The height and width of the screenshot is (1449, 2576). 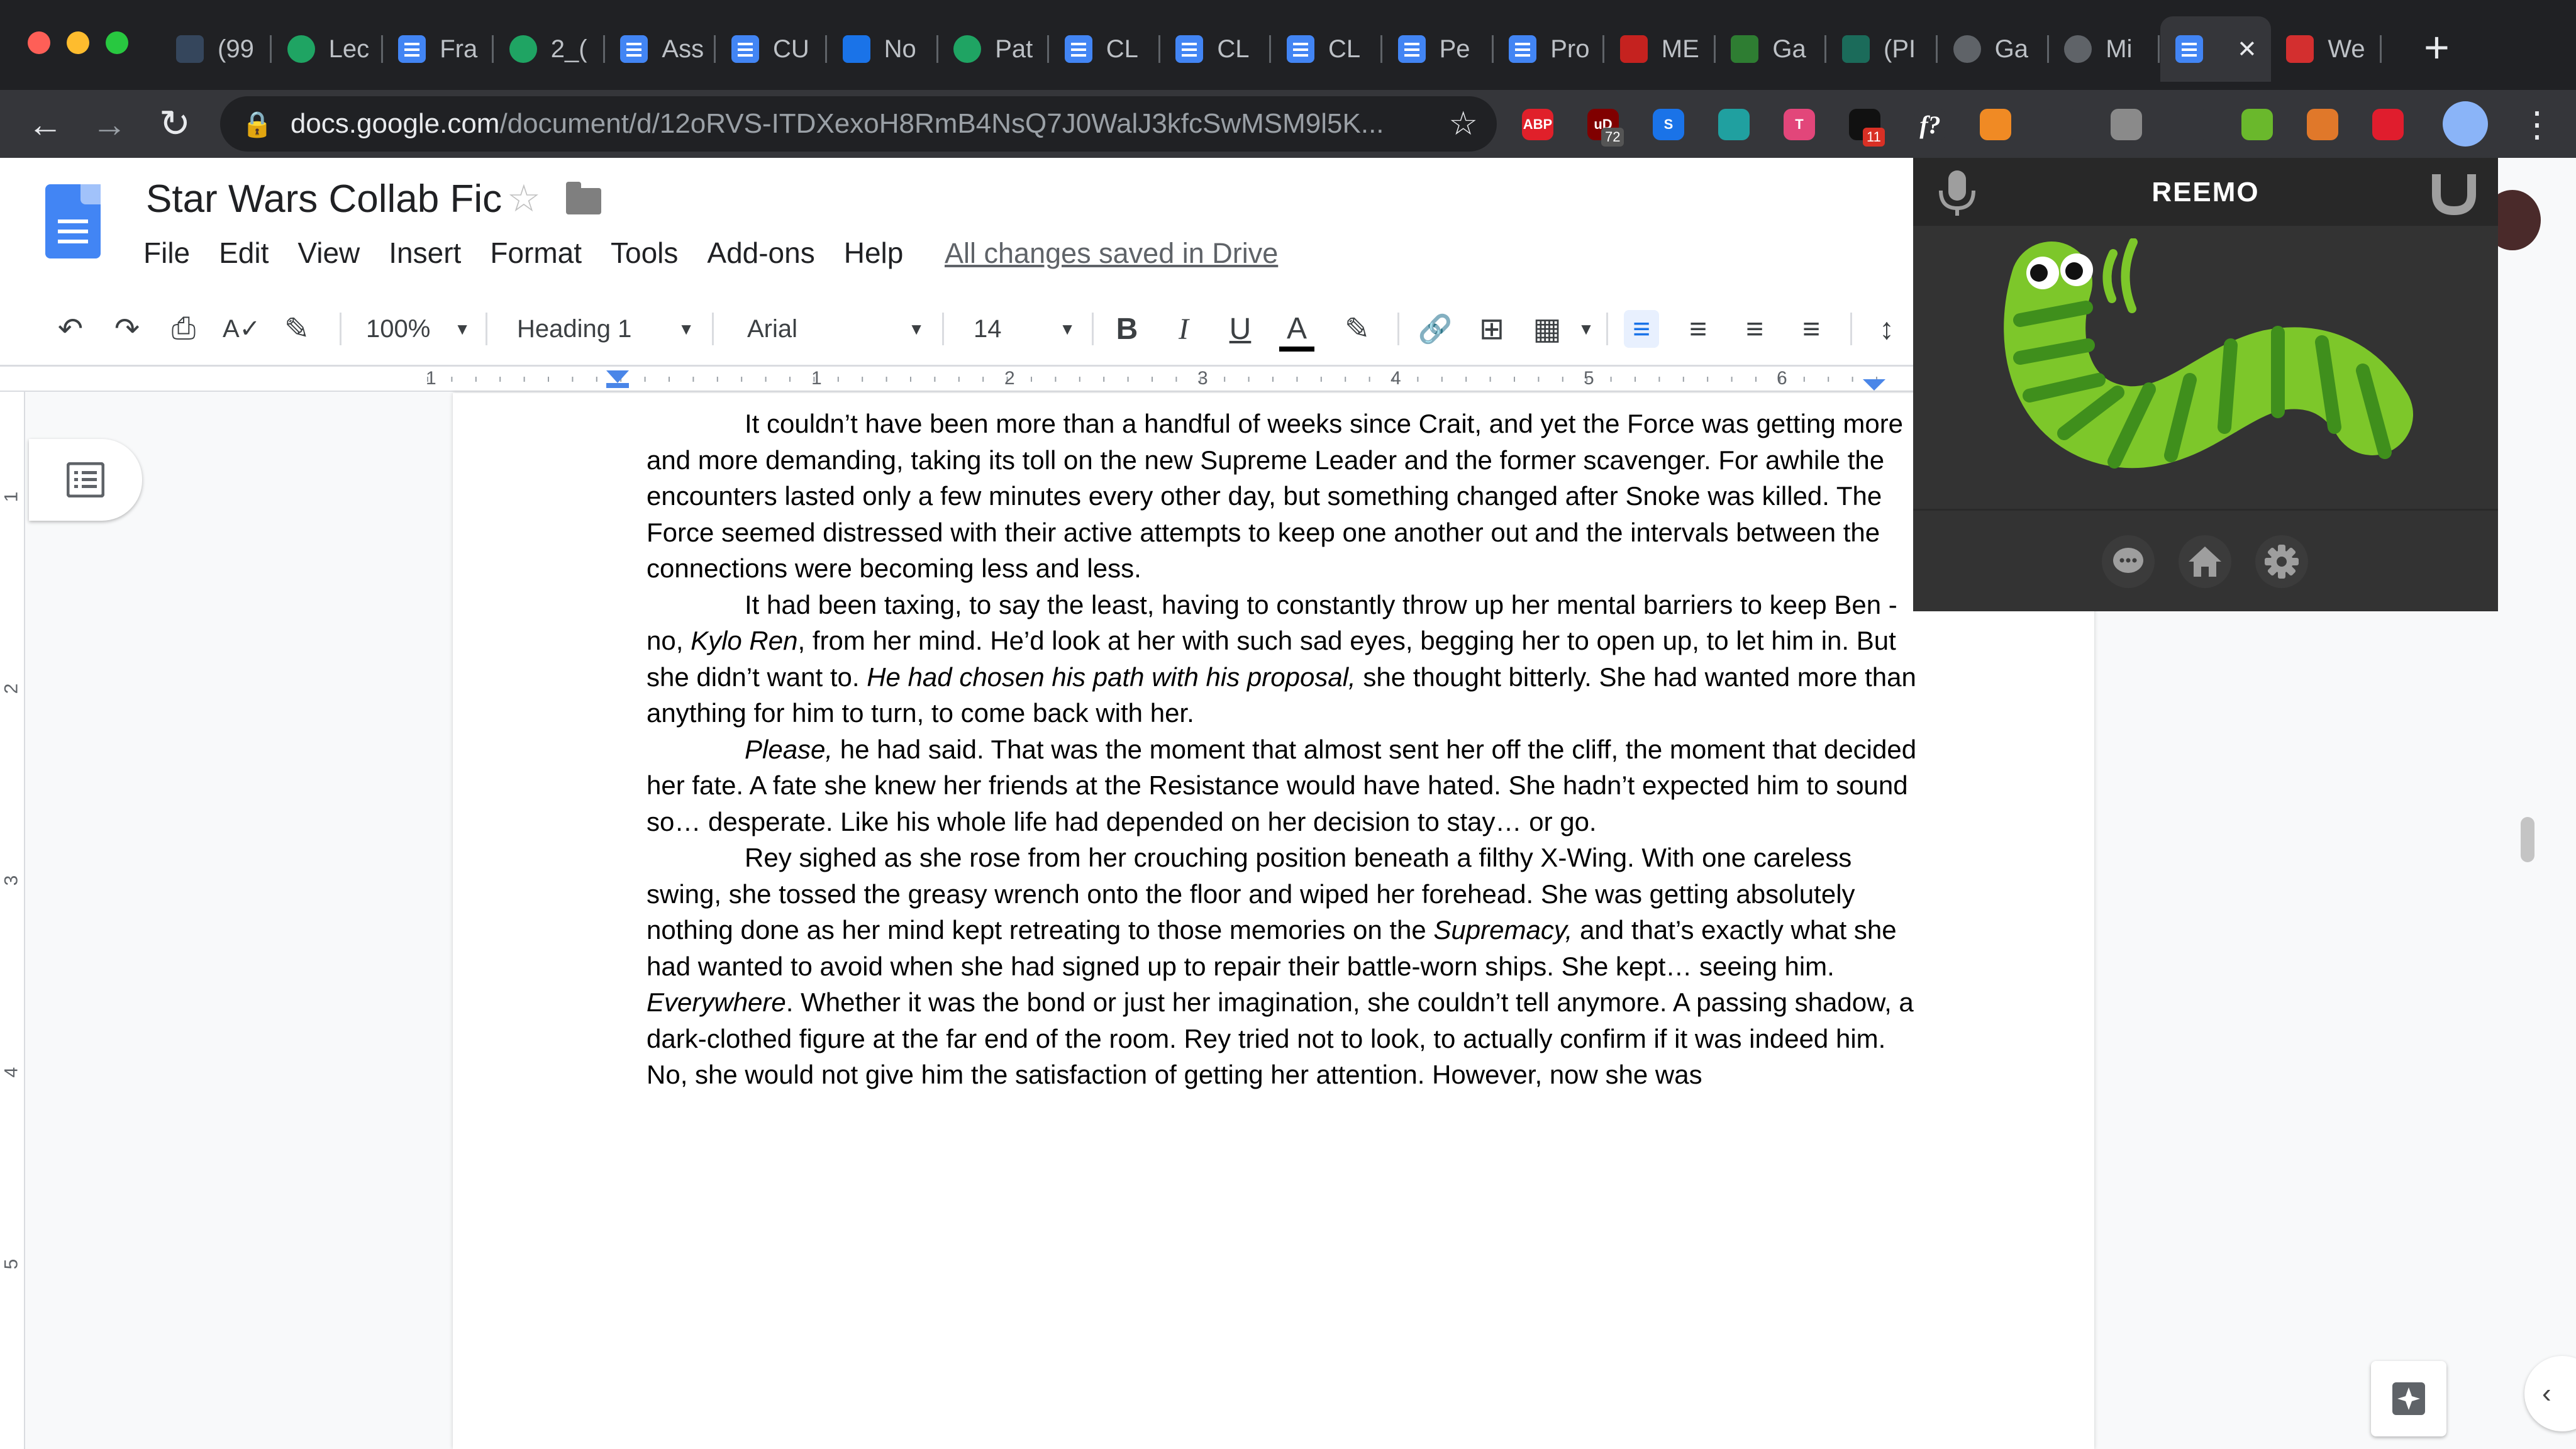 I want to click on browser-tab: (99, so click(x=216, y=49).